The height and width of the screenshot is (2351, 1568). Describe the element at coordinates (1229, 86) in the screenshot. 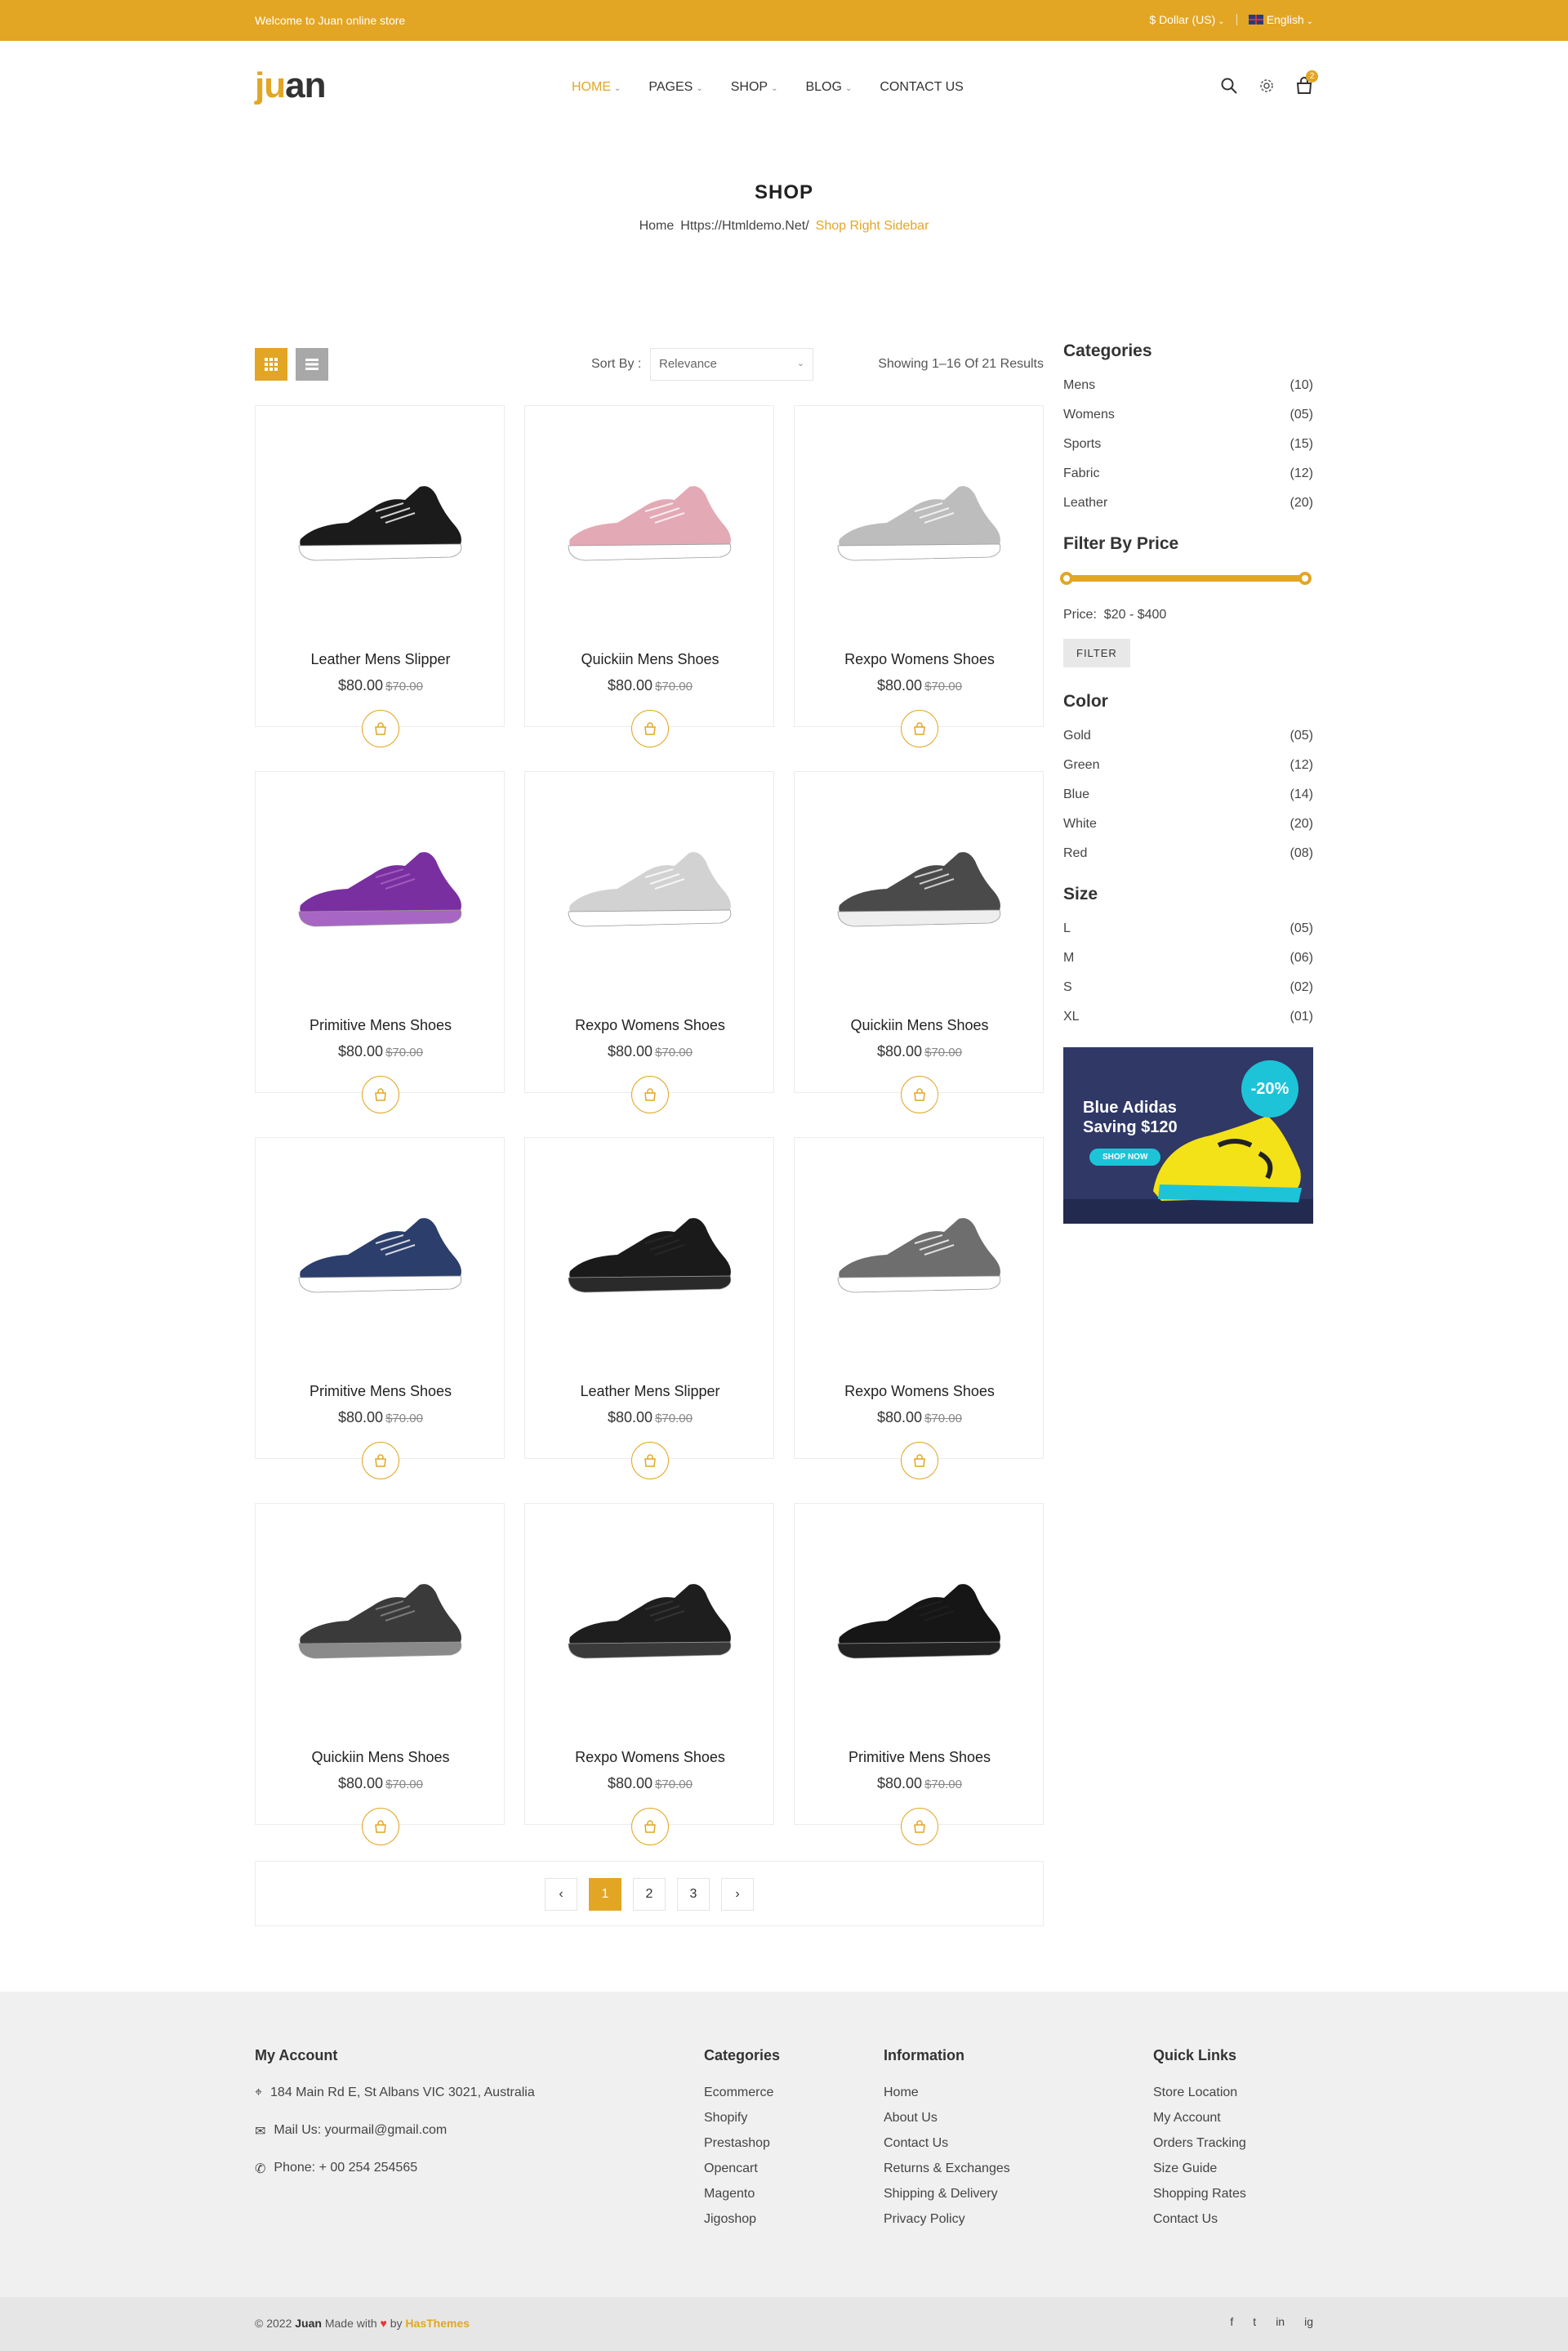

I see `search-icon` at that location.